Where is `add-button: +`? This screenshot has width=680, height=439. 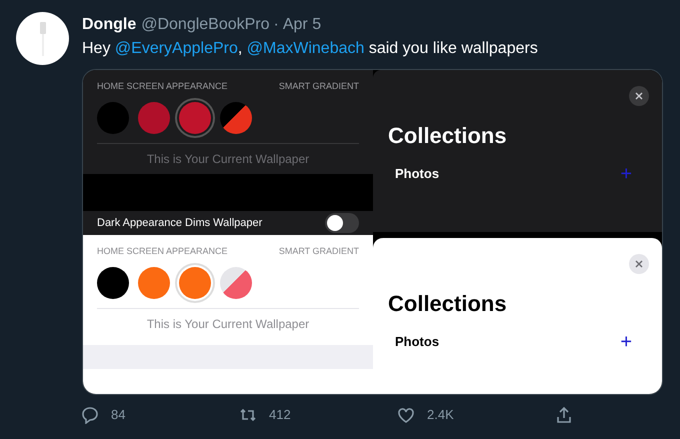
add-button: + is located at coordinates (626, 342).